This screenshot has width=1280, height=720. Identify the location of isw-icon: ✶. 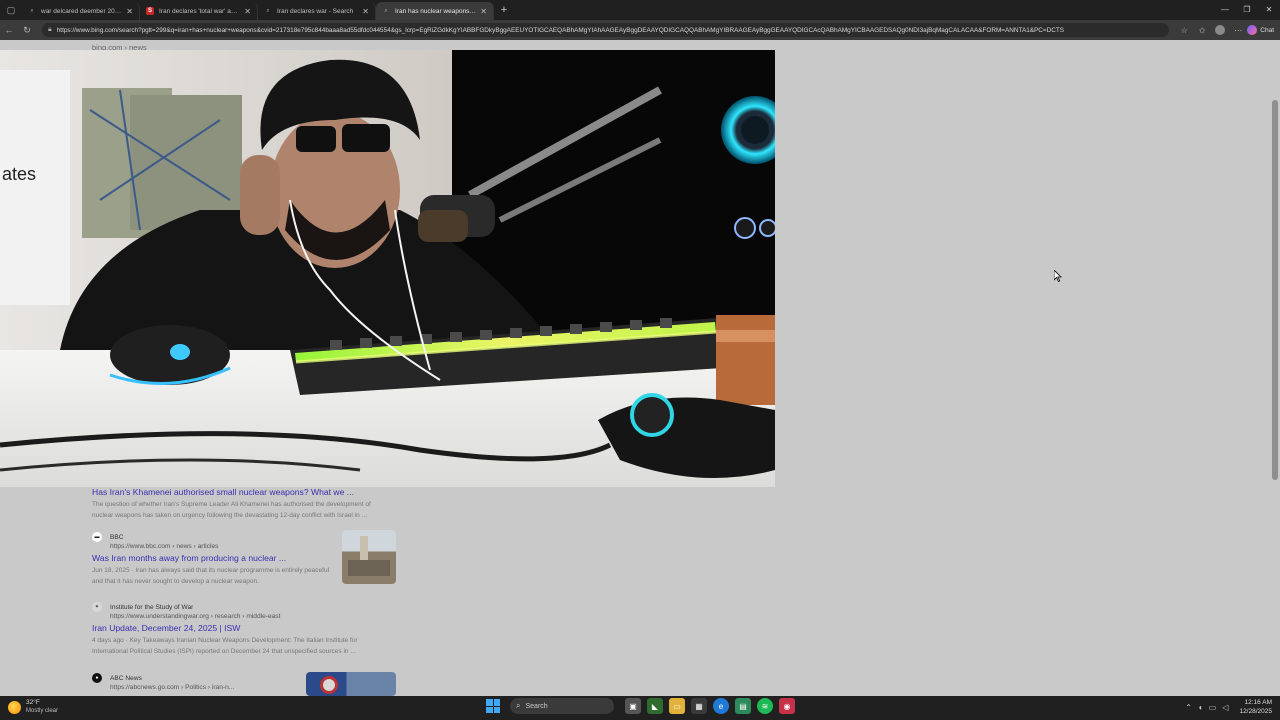
(97, 607).